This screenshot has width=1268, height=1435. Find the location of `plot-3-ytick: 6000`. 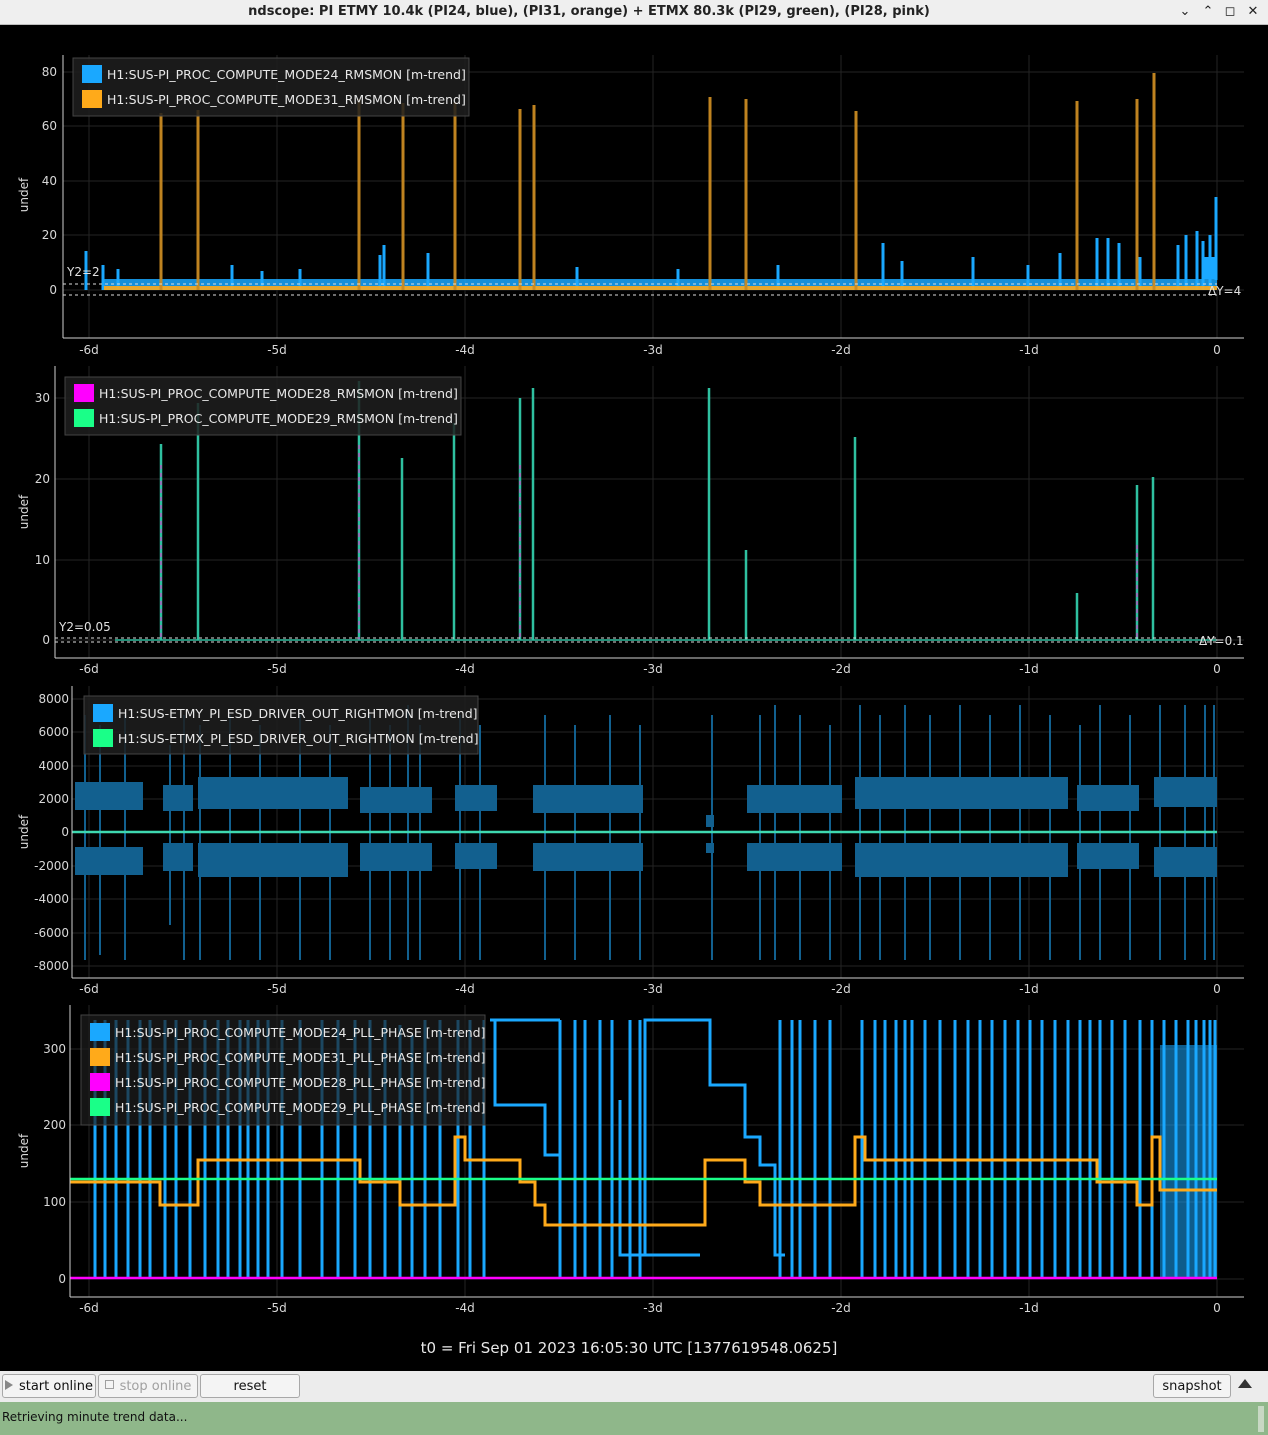

plot-3-ytick: 6000 is located at coordinates (53, 732).